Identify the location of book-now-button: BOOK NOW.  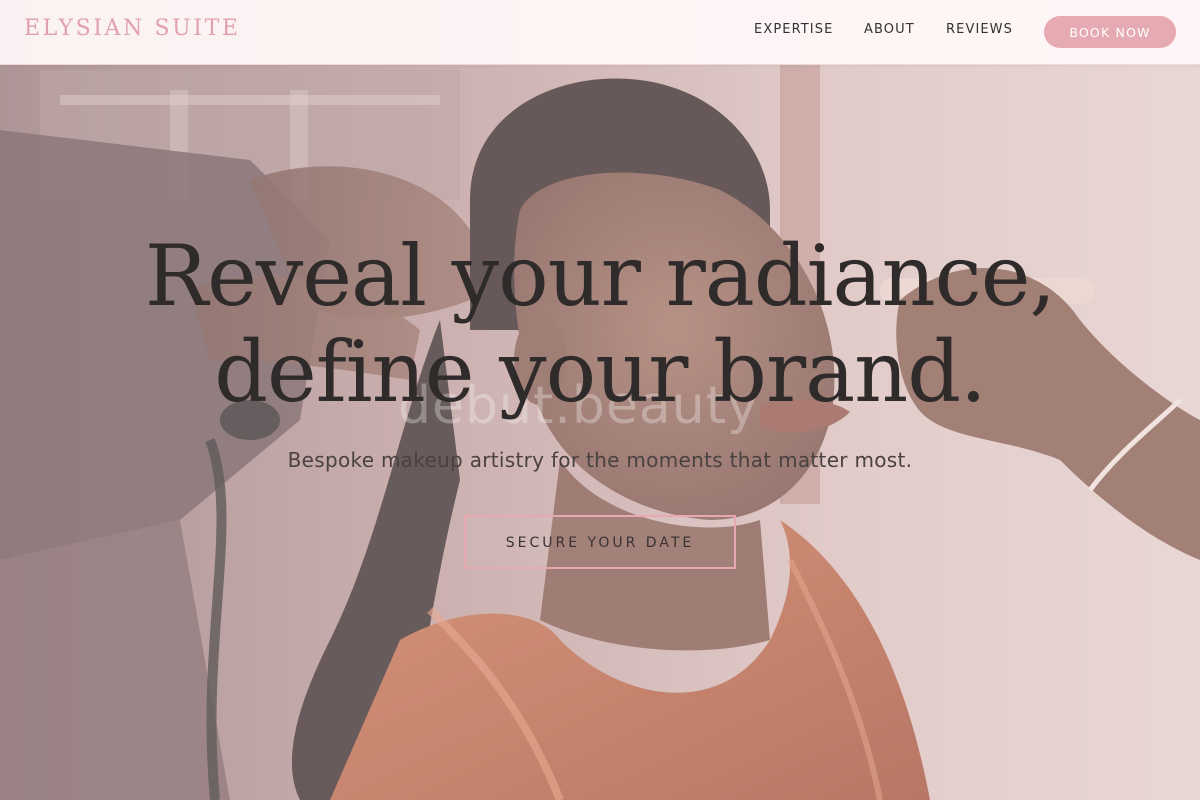
(1110, 32).